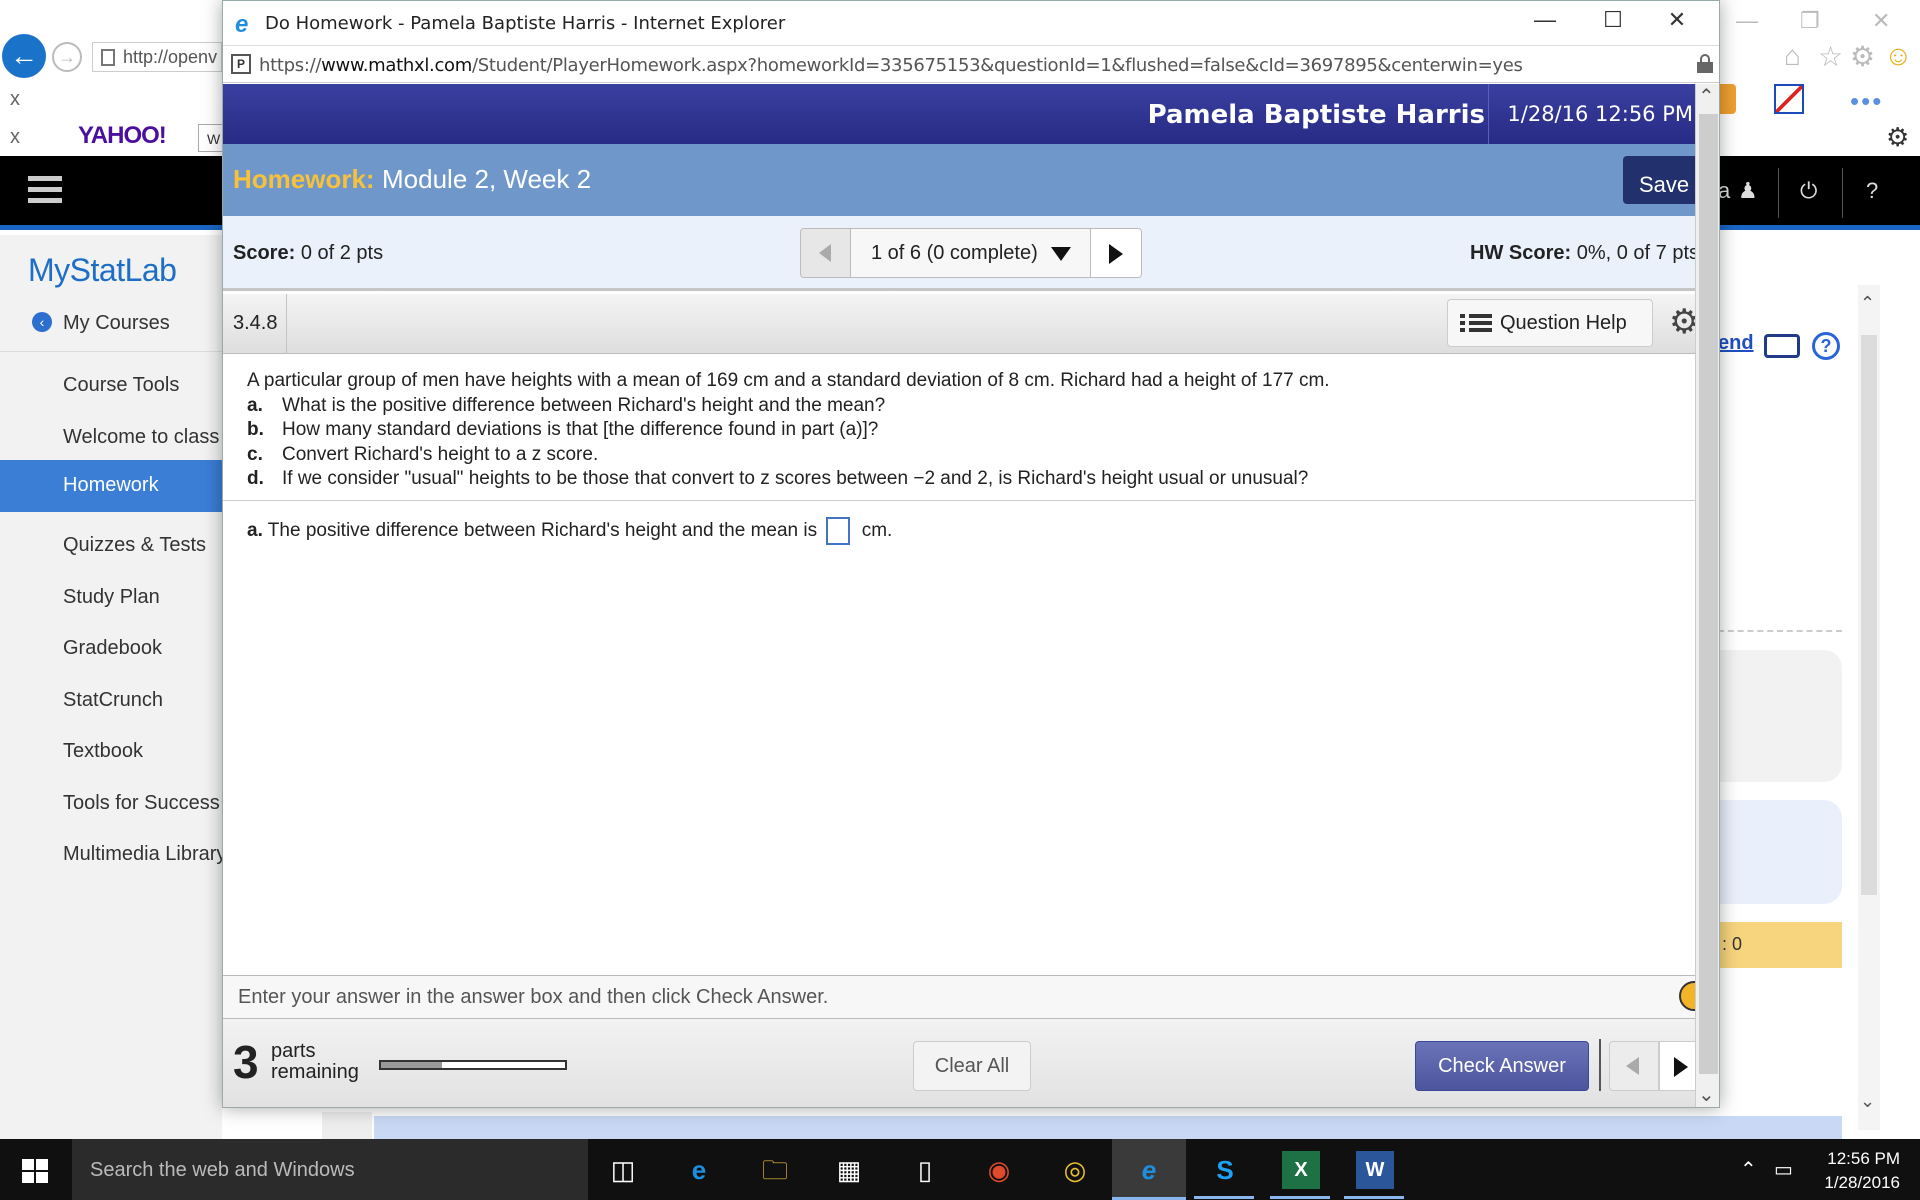 Image resolution: width=1920 pixels, height=1200 pixels. I want to click on flag-extension-icon, so click(1789, 99).